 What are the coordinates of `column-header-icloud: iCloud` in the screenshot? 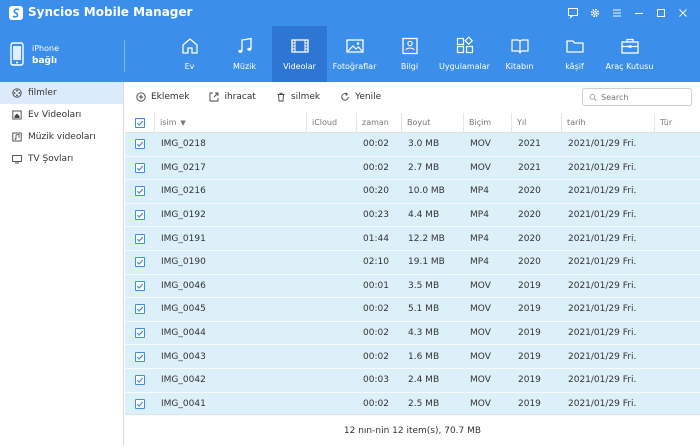 It's located at (332, 122).